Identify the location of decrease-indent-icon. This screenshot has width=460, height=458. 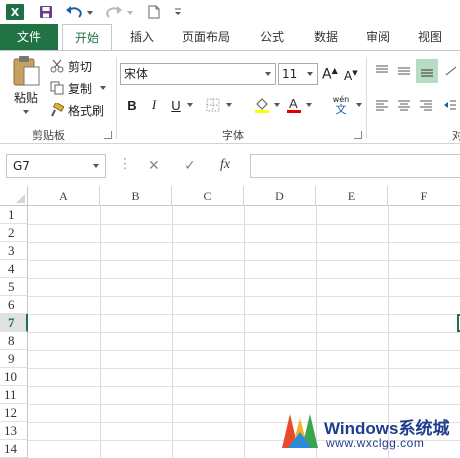
(450, 105).